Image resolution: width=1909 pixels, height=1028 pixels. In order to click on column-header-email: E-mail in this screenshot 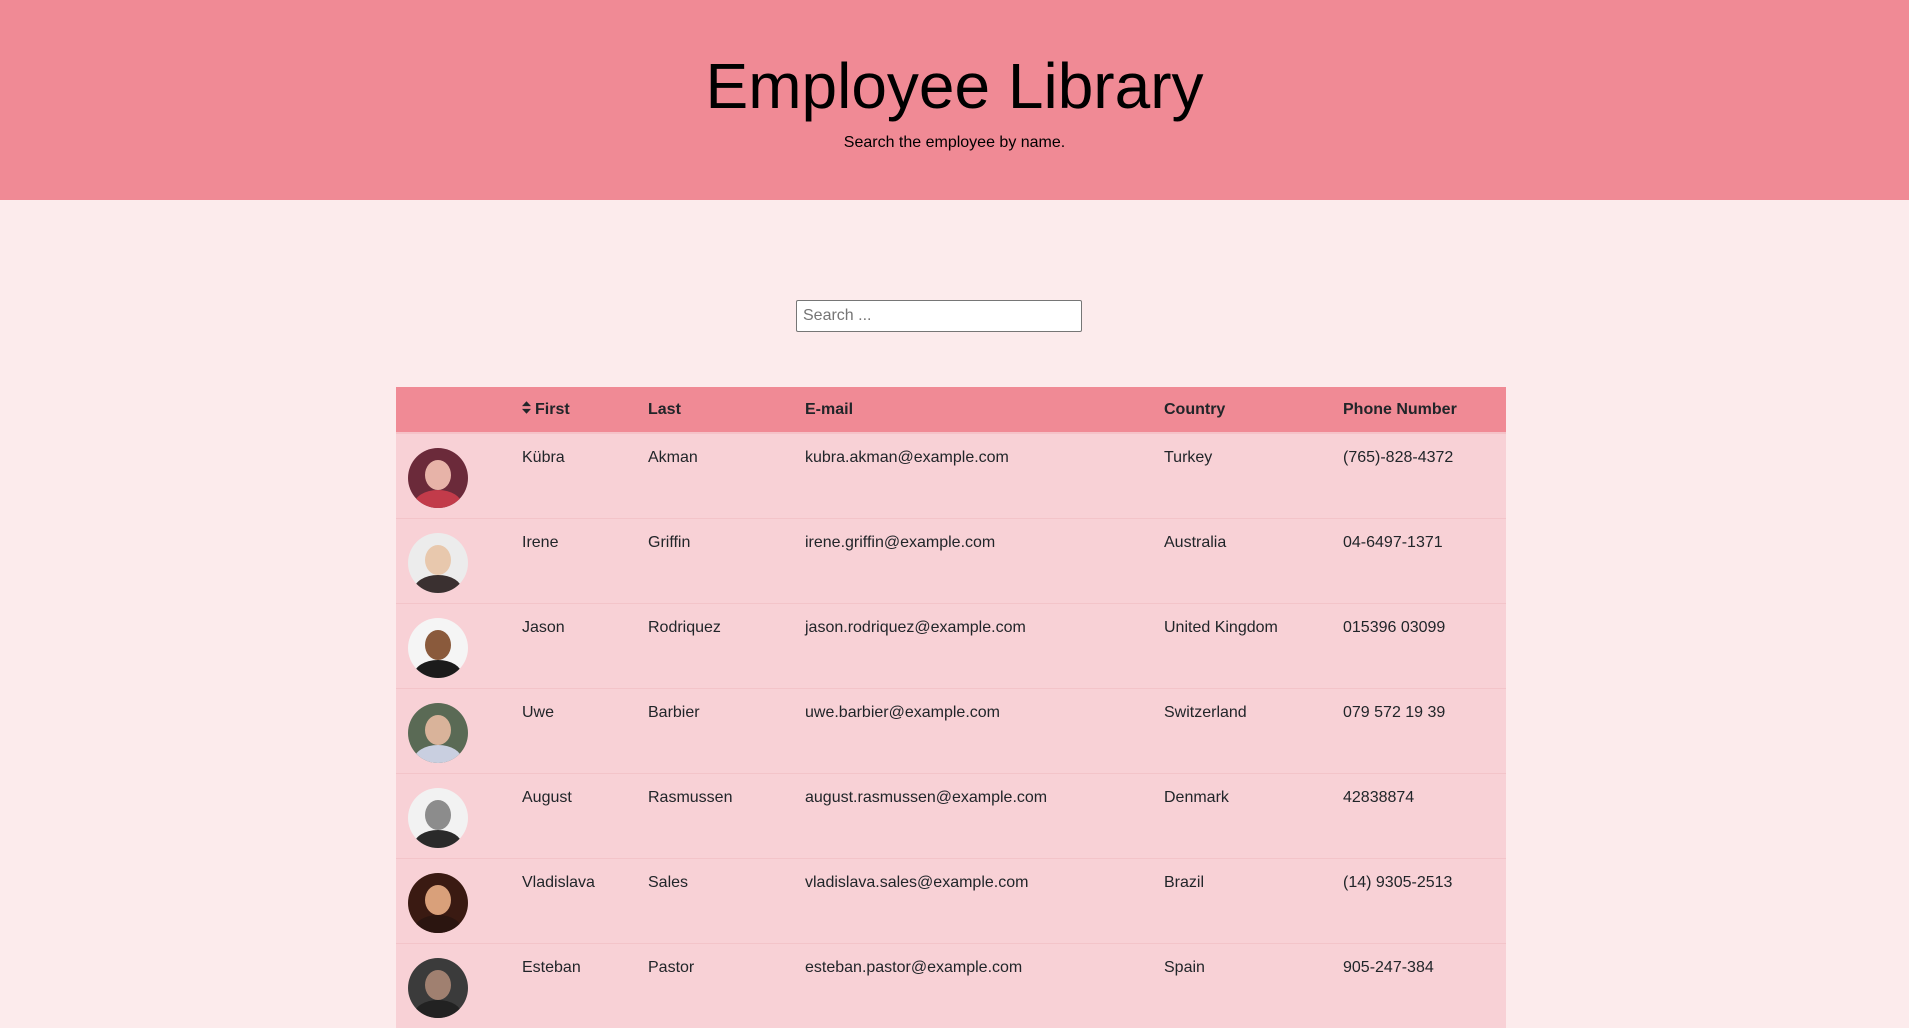, I will do `click(972, 410)`.